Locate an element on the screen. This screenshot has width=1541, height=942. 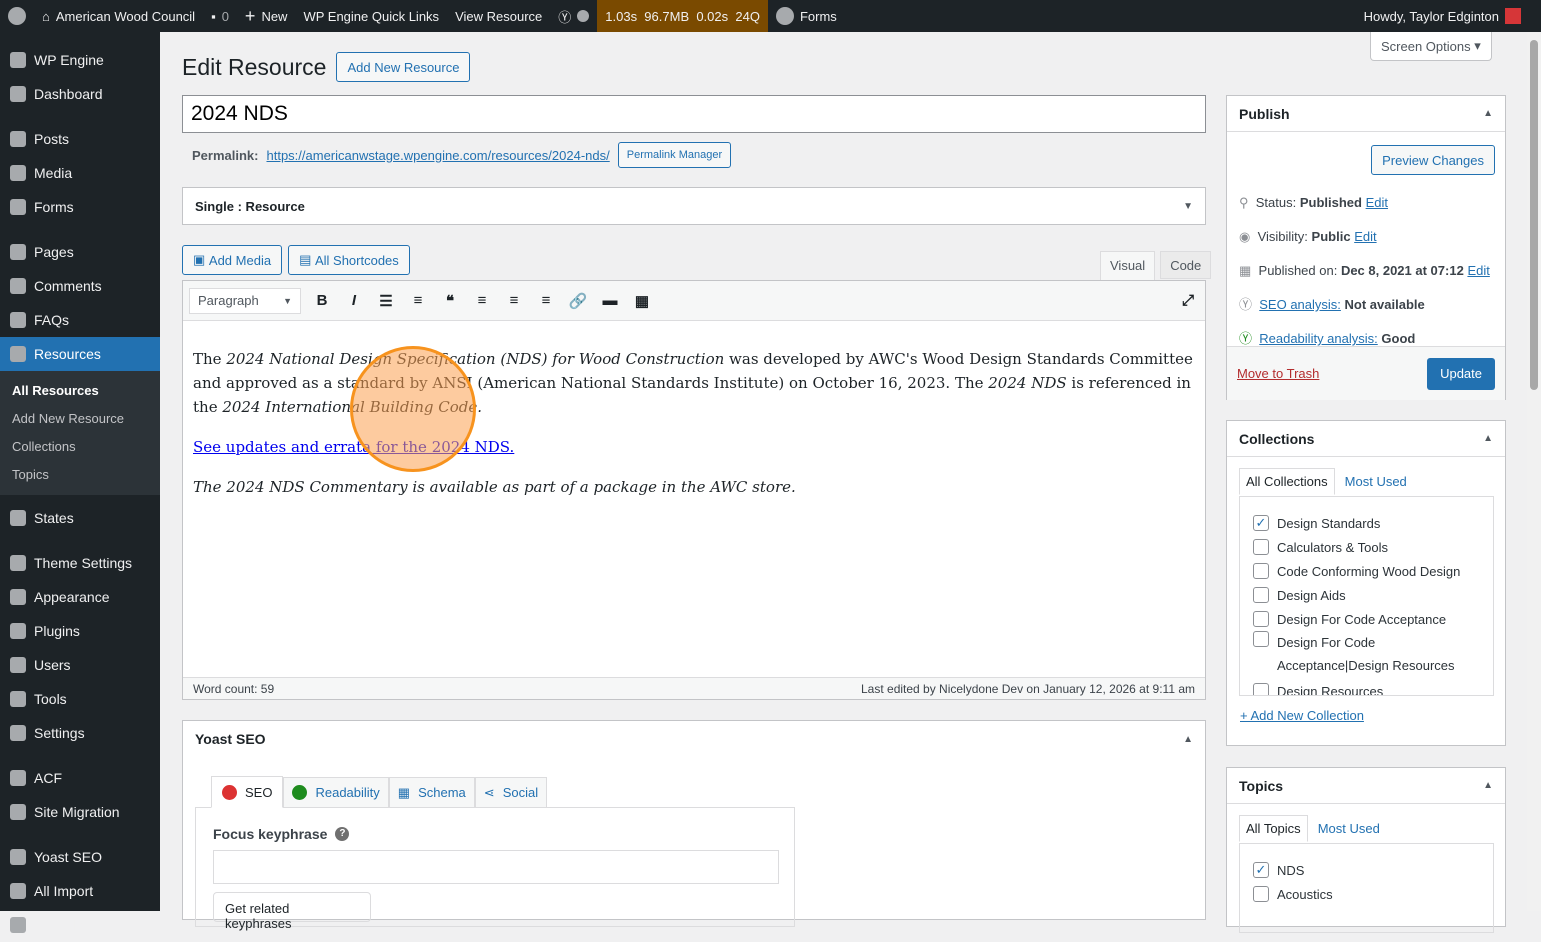
related-keyphrases-button: Get related keyphrases is located at coordinates (292, 911).